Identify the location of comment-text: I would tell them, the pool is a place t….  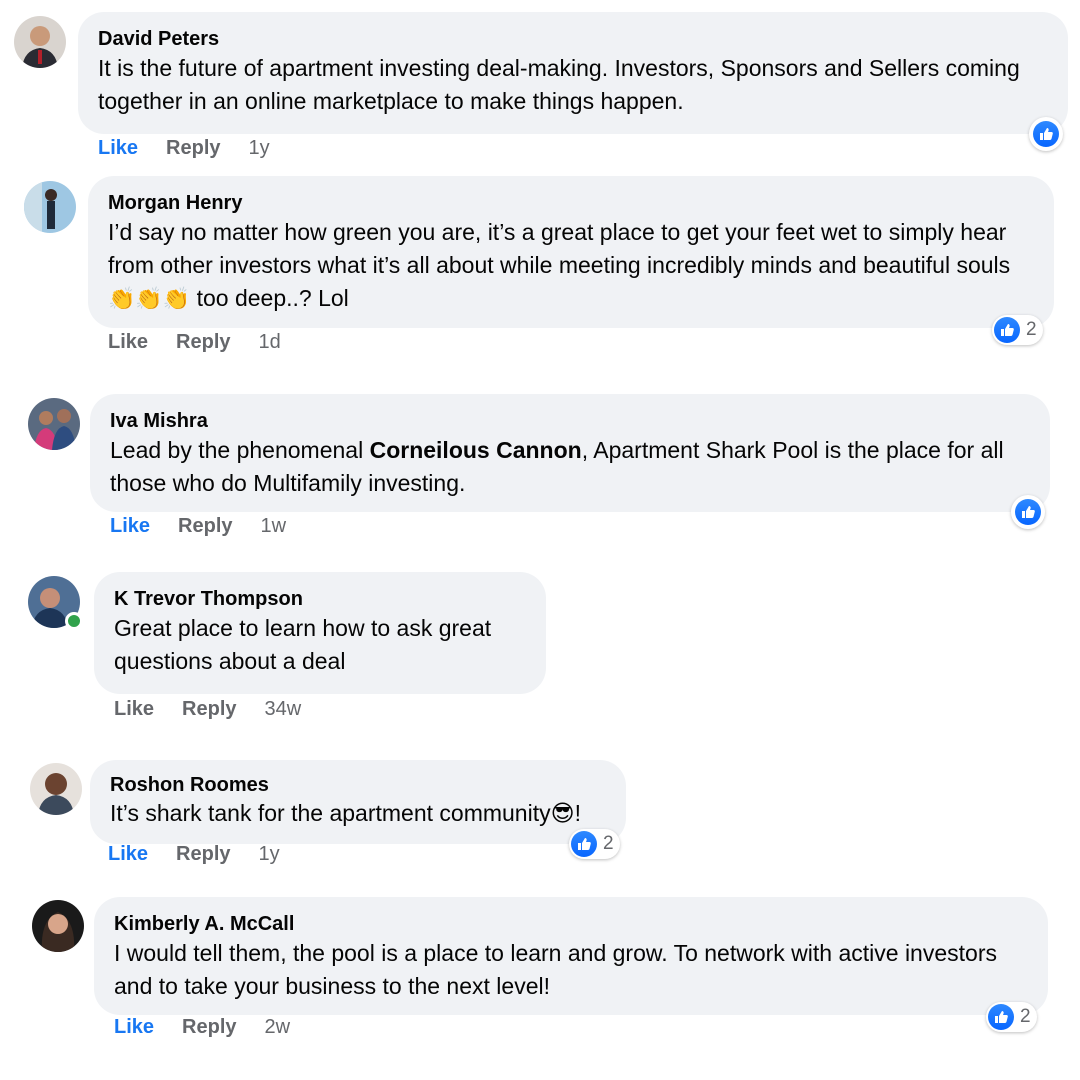
(555, 969).